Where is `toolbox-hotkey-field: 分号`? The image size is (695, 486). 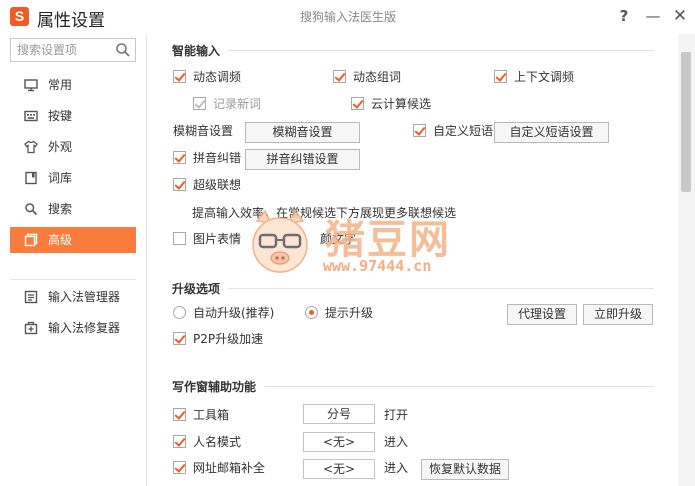 toolbox-hotkey-field: 分号 is located at coordinates (339, 414).